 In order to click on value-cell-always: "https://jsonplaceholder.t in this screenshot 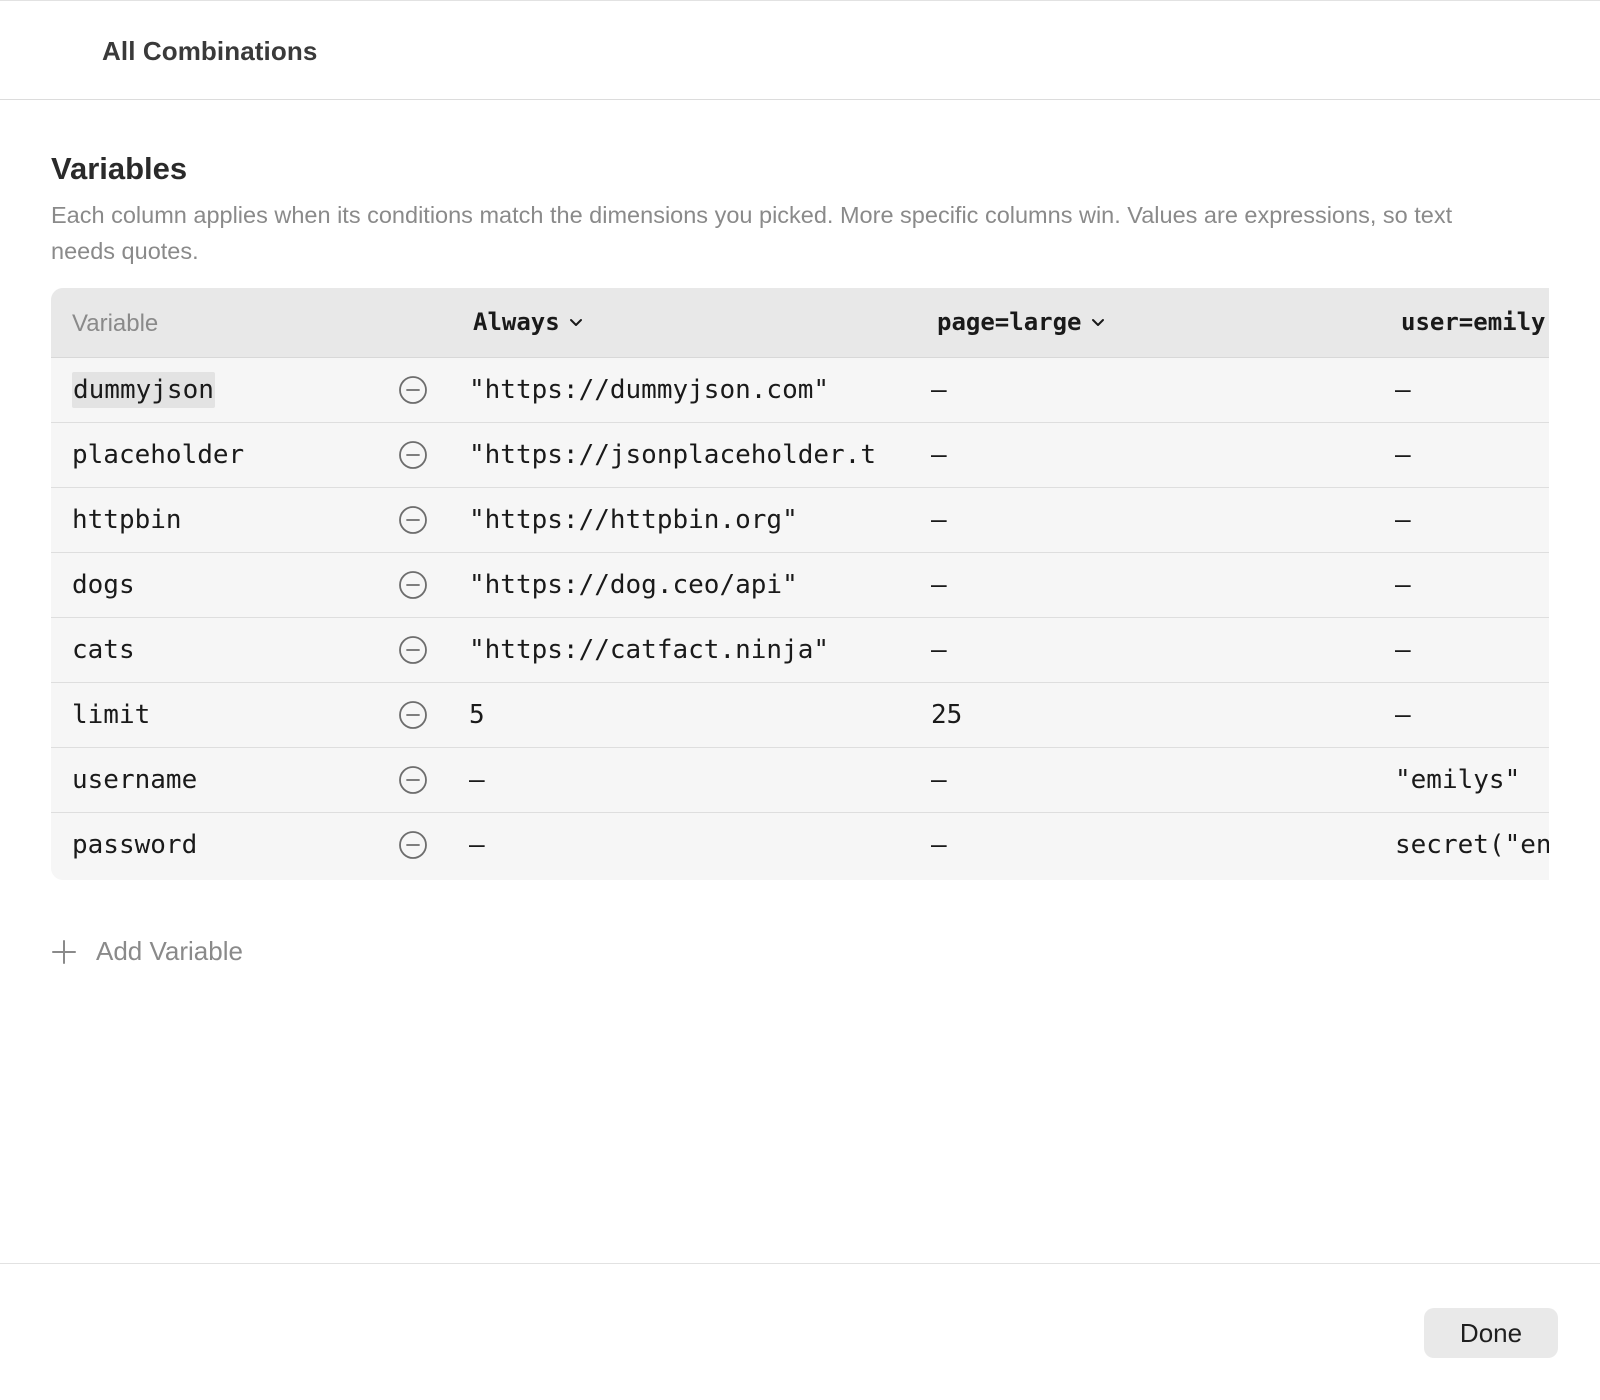, I will do `click(688, 455)`.